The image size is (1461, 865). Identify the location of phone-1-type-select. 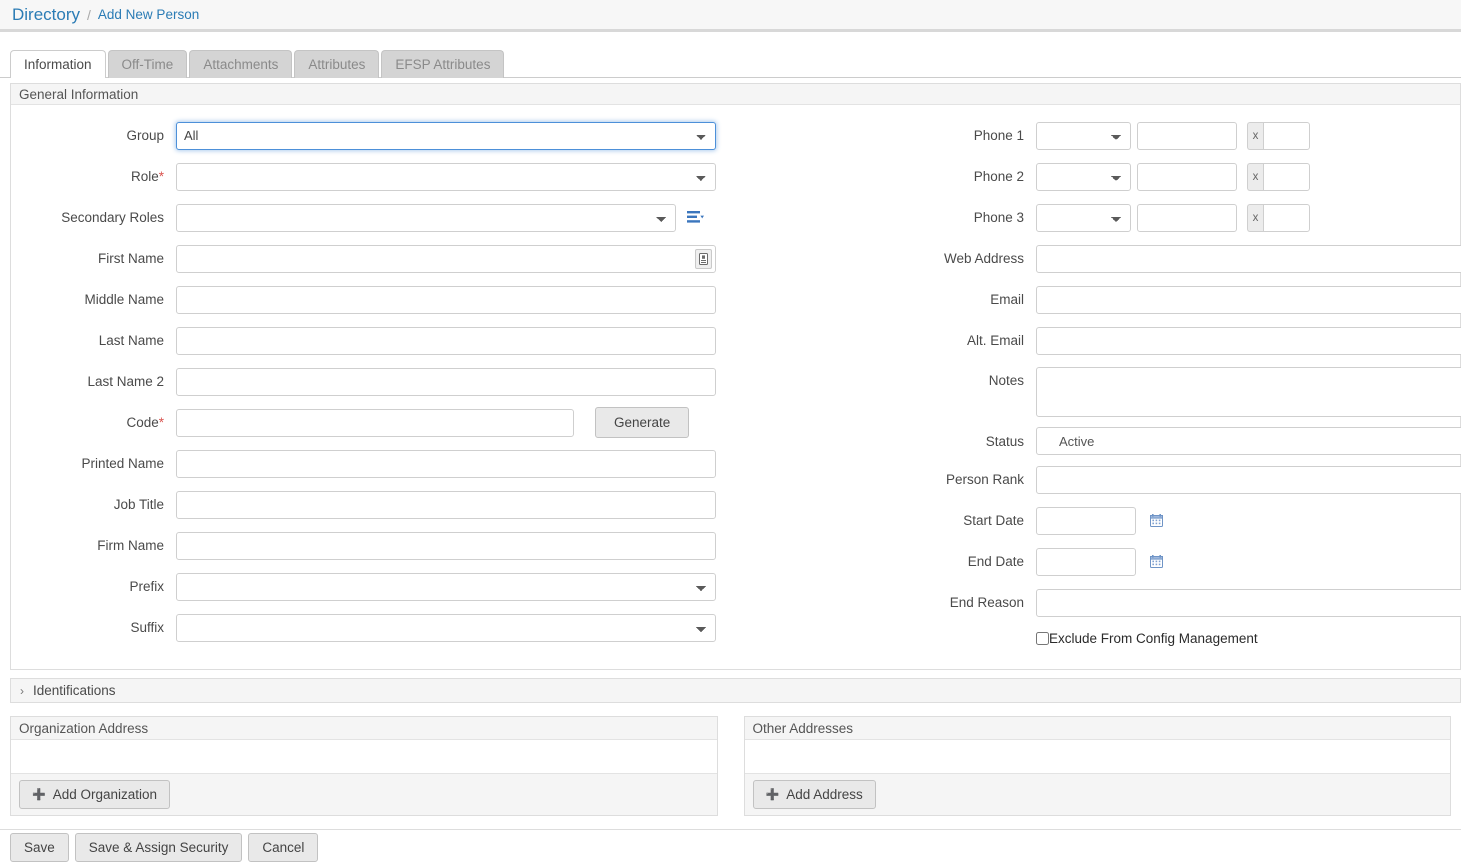
(1083, 135).